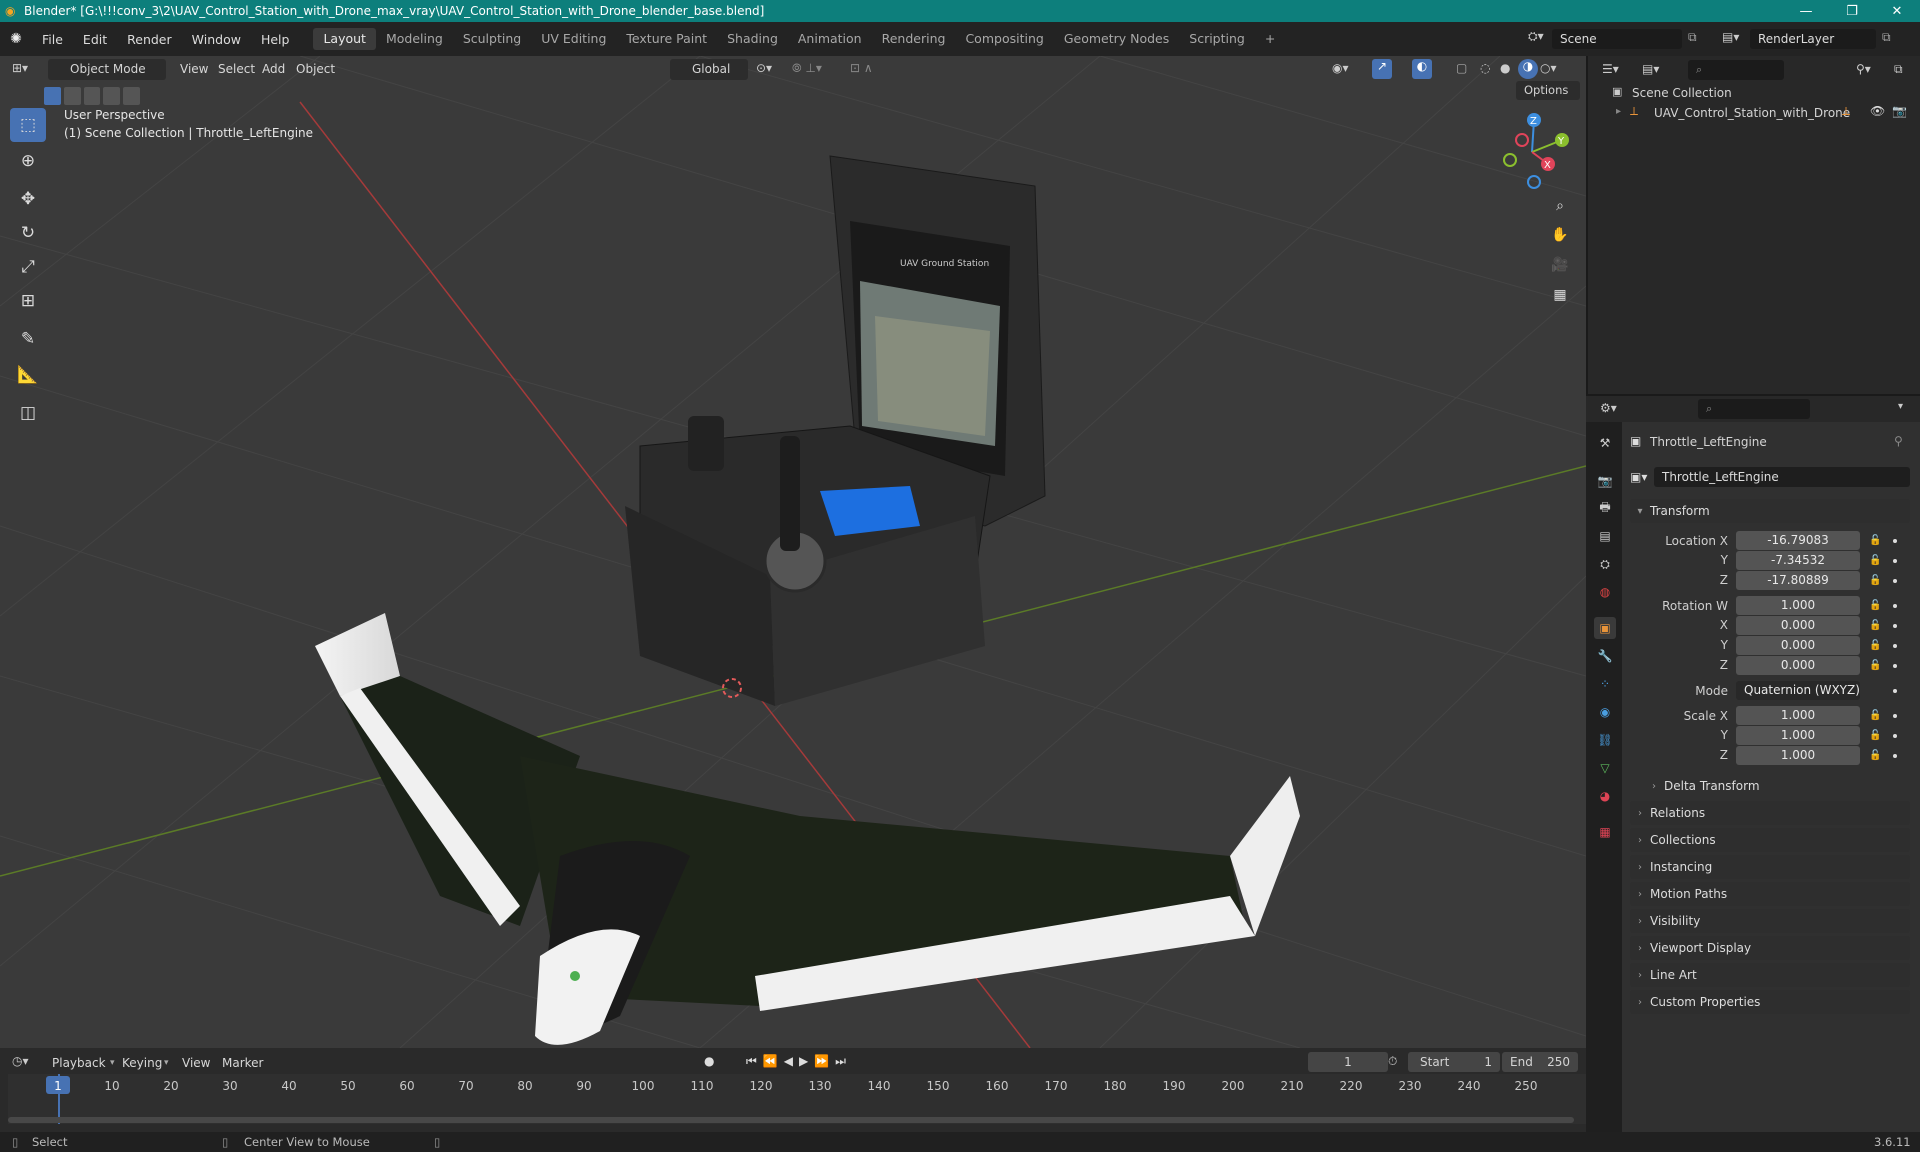 The height and width of the screenshot is (1152, 1920). What do you see at coordinates (1548, 68) in the screenshot?
I see `rendered-shading-icon: ○▾` at bounding box center [1548, 68].